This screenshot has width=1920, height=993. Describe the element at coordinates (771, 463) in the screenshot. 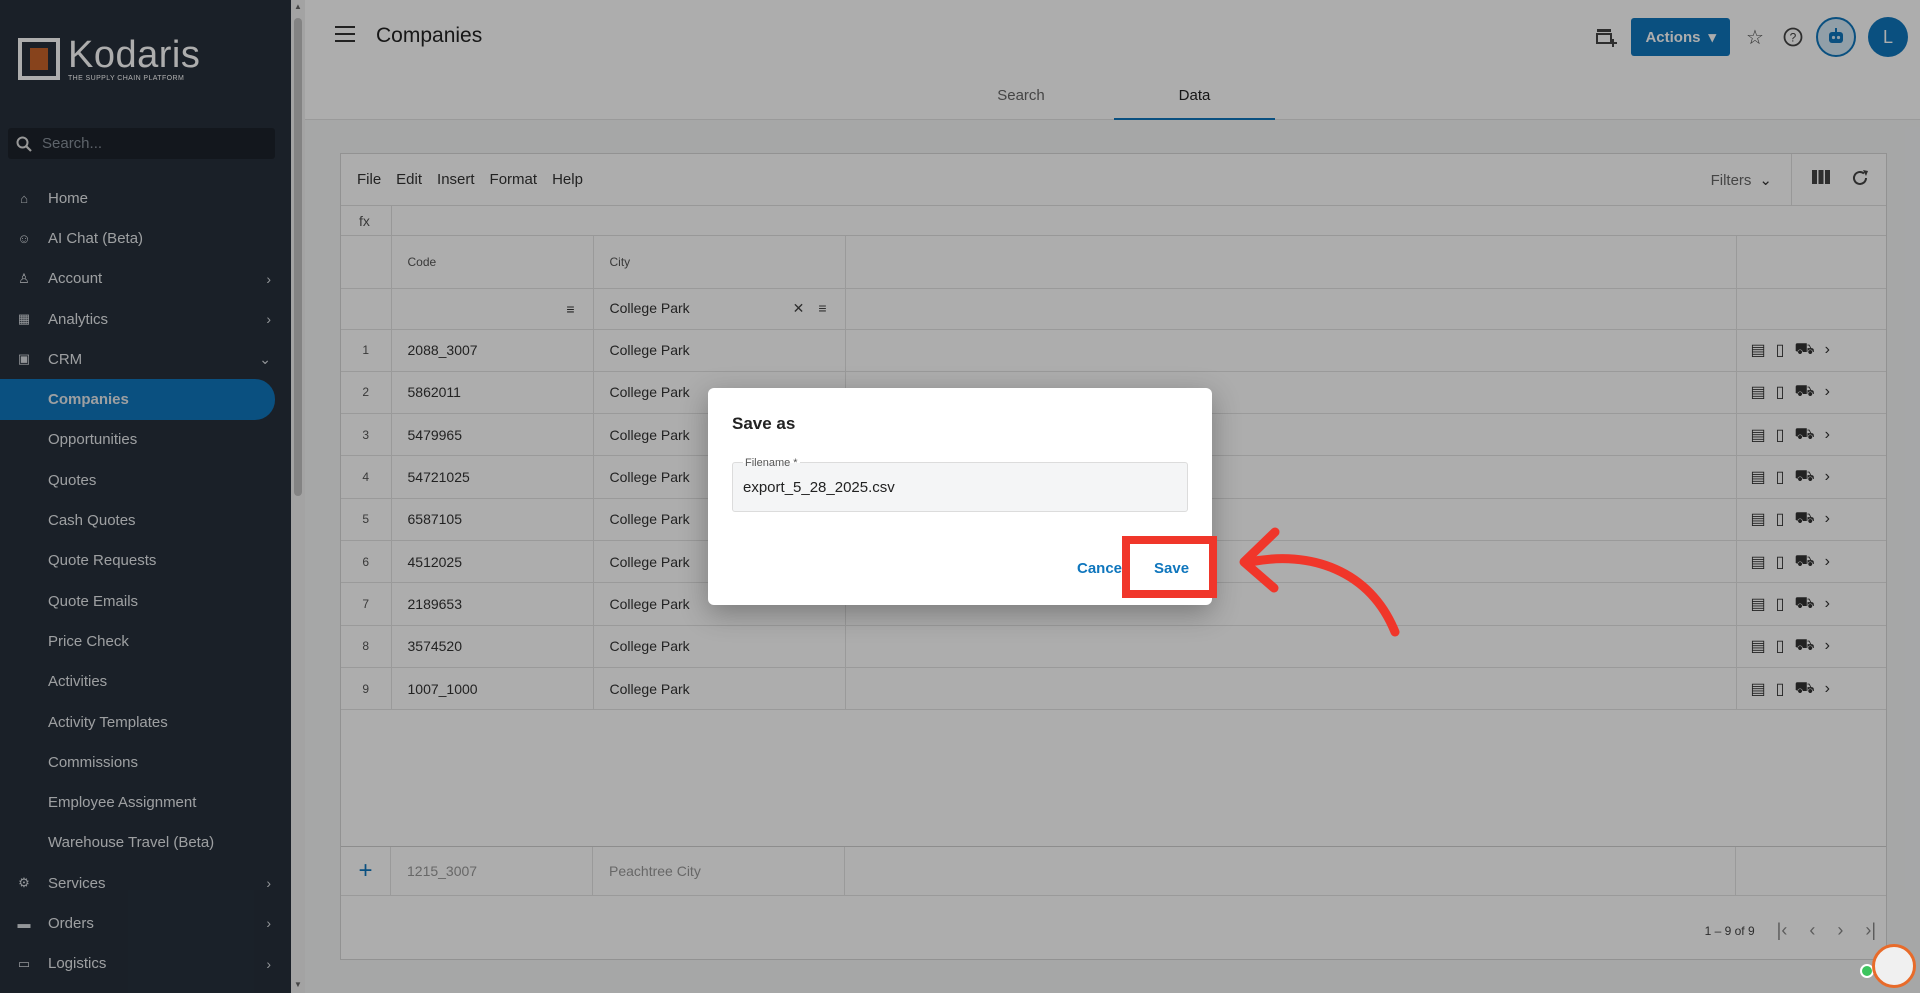

I see `filename-label: Filename *` at that location.